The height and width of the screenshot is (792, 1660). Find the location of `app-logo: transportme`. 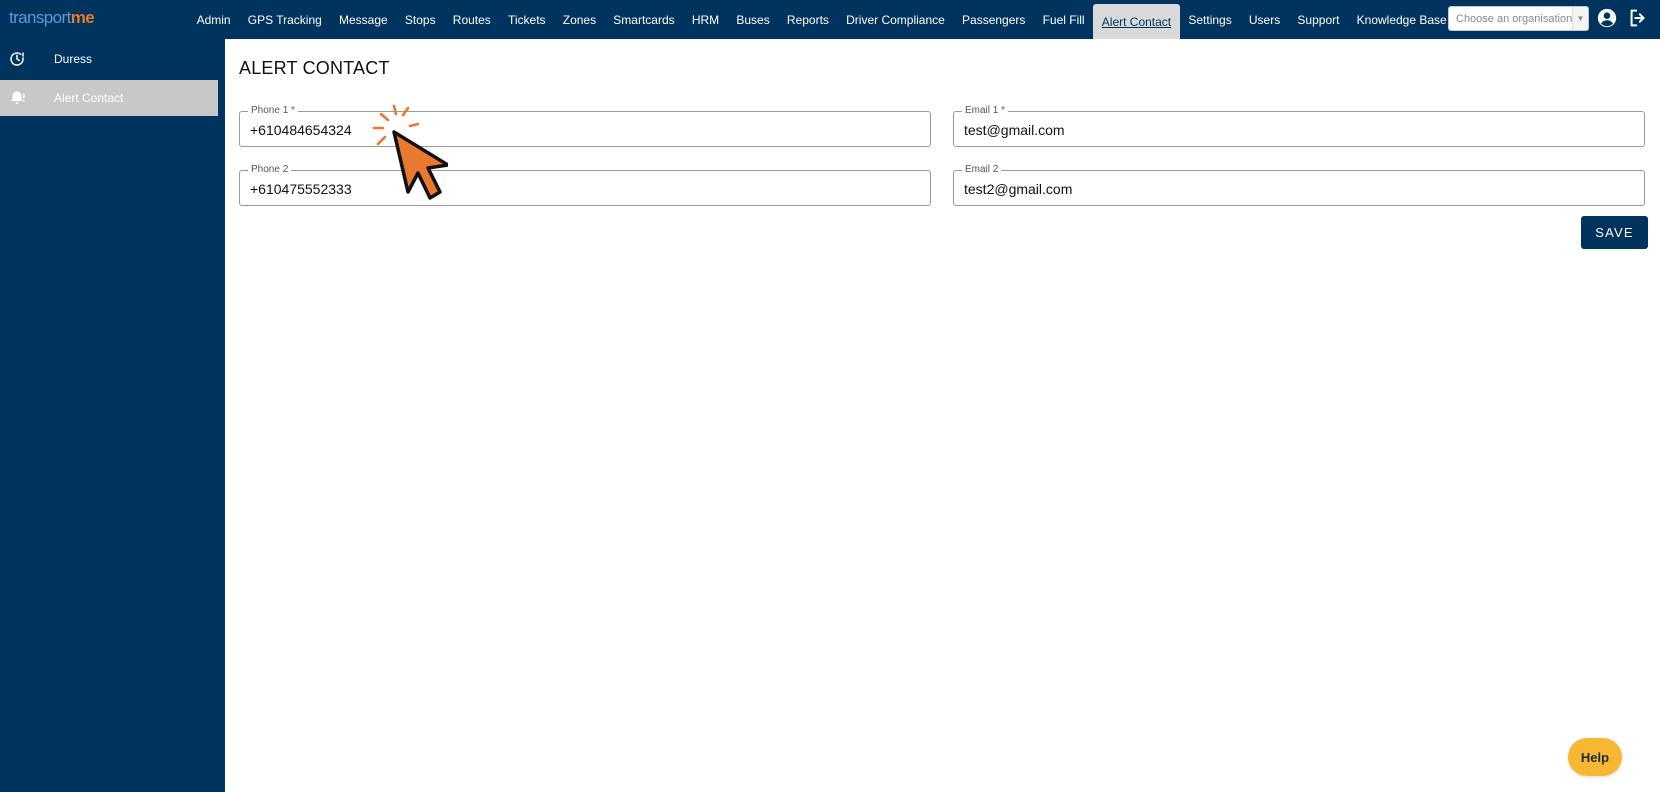

app-logo: transportme is located at coordinates (52, 18).